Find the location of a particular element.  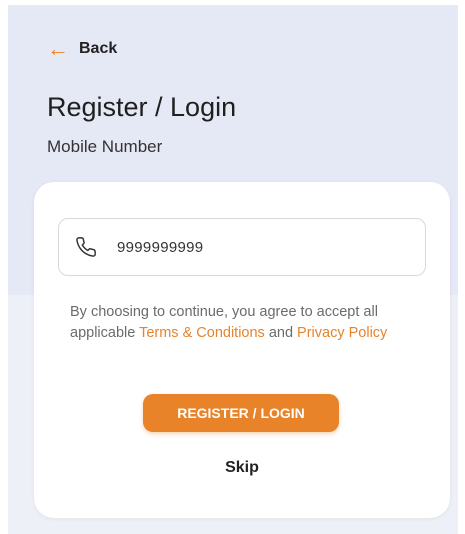

back-button: ← Back is located at coordinates (82, 49).